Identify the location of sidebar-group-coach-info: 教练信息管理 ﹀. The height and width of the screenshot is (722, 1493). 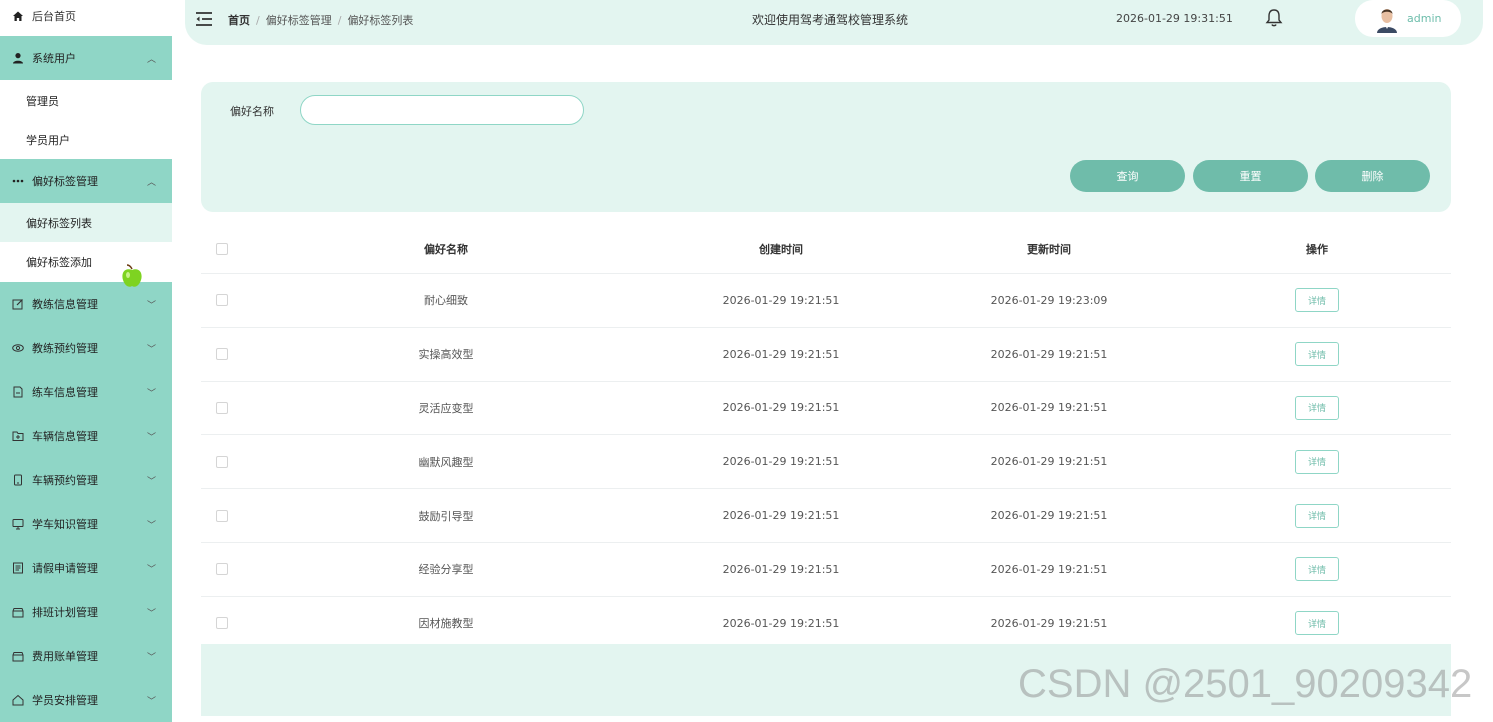
(86, 304).